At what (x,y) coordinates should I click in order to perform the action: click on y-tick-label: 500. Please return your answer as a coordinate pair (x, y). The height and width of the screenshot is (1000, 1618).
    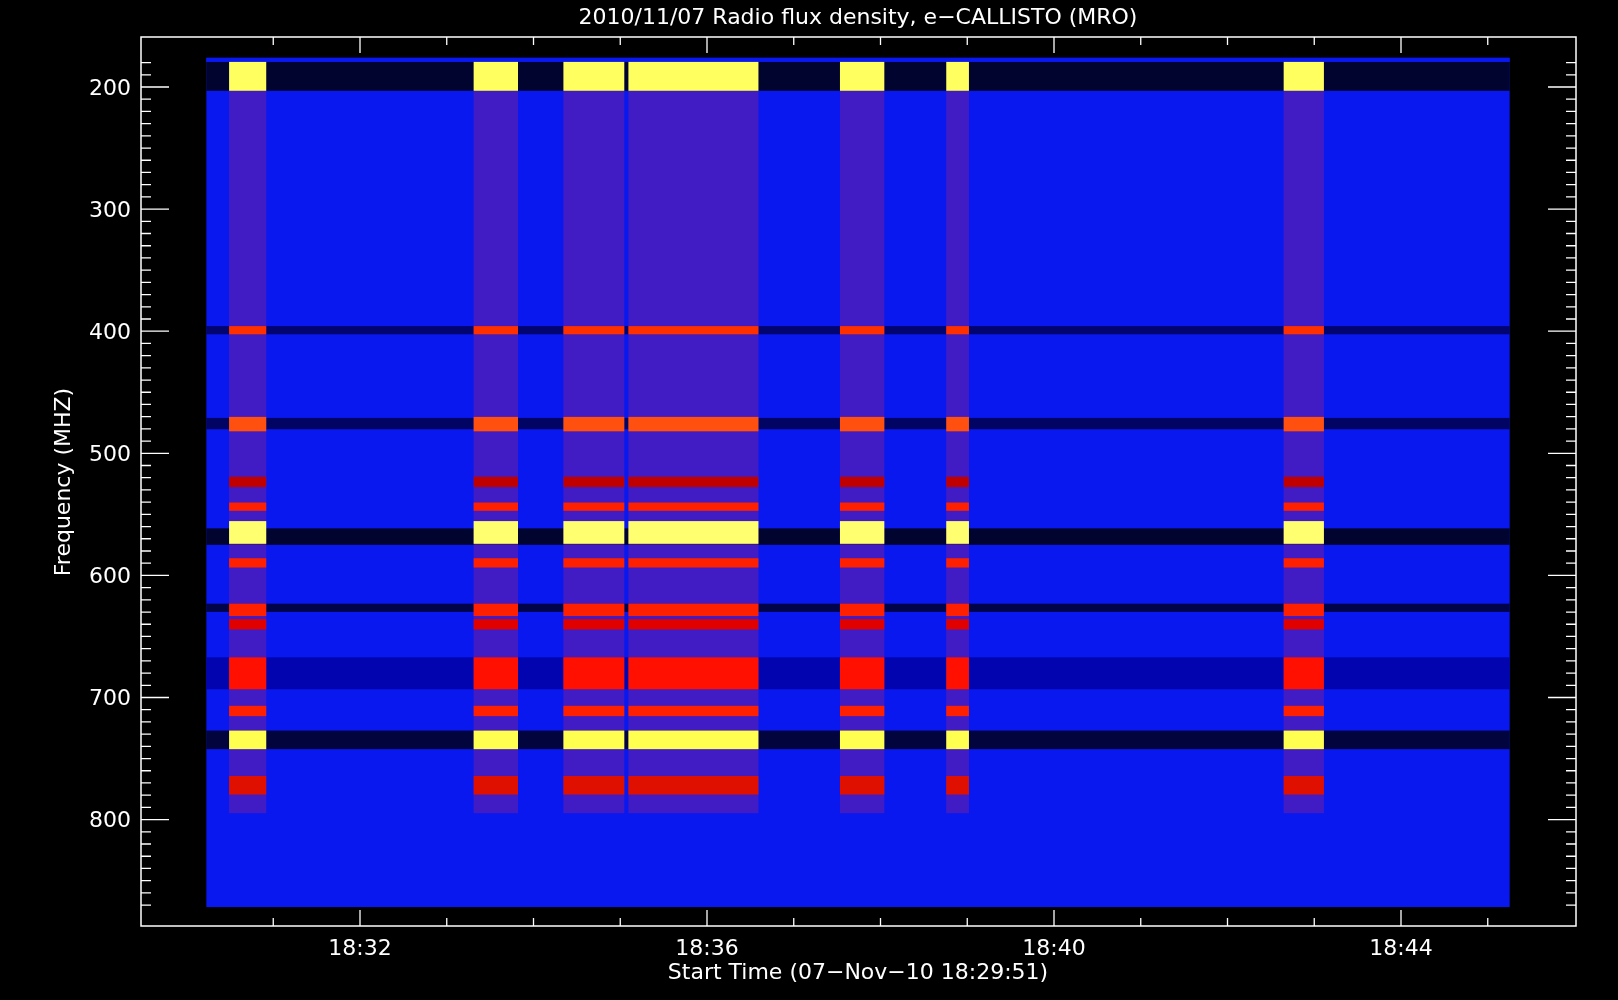
    Looking at the image, I should click on (110, 453).